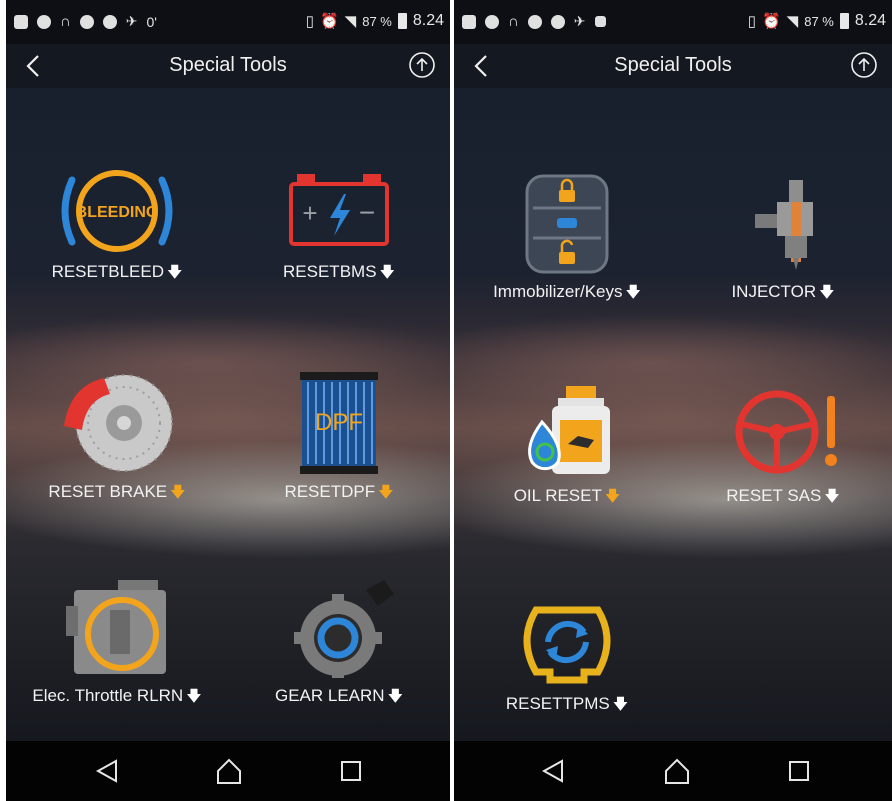 The width and height of the screenshot is (892, 801). What do you see at coordinates (600, 21) in the screenshot?
I see `image-icon` at bounding box center [600, 21].